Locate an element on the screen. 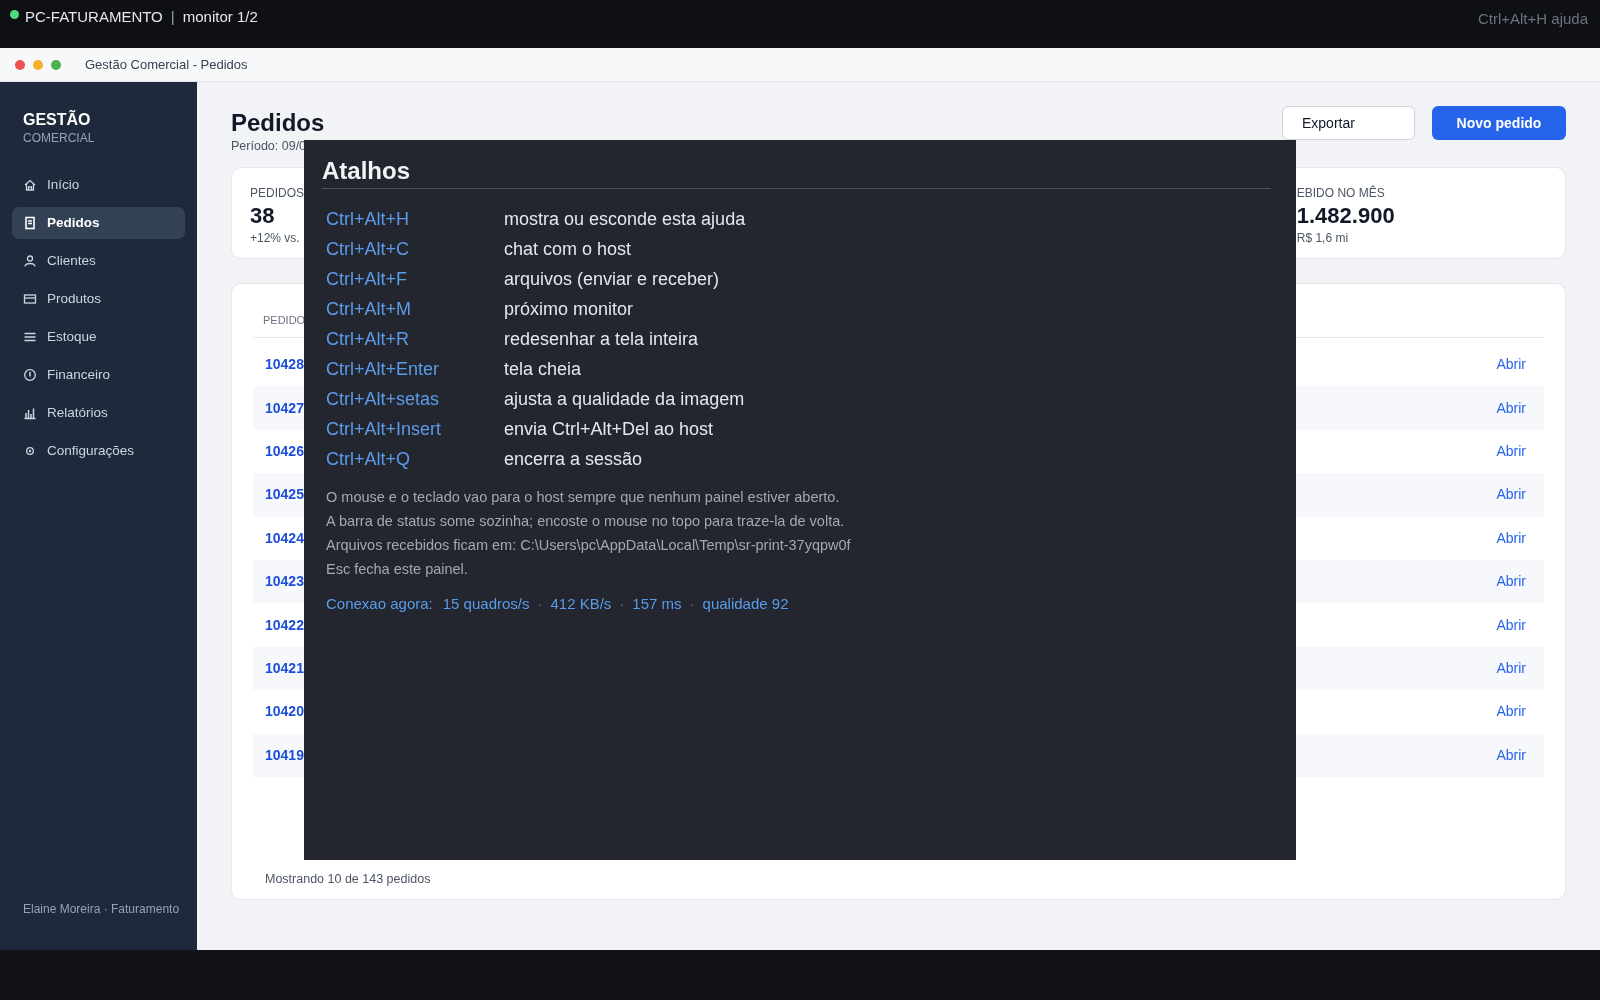  help-hint: Ctrl+Alt+H ajuda is located at coordinates (1533, 19).